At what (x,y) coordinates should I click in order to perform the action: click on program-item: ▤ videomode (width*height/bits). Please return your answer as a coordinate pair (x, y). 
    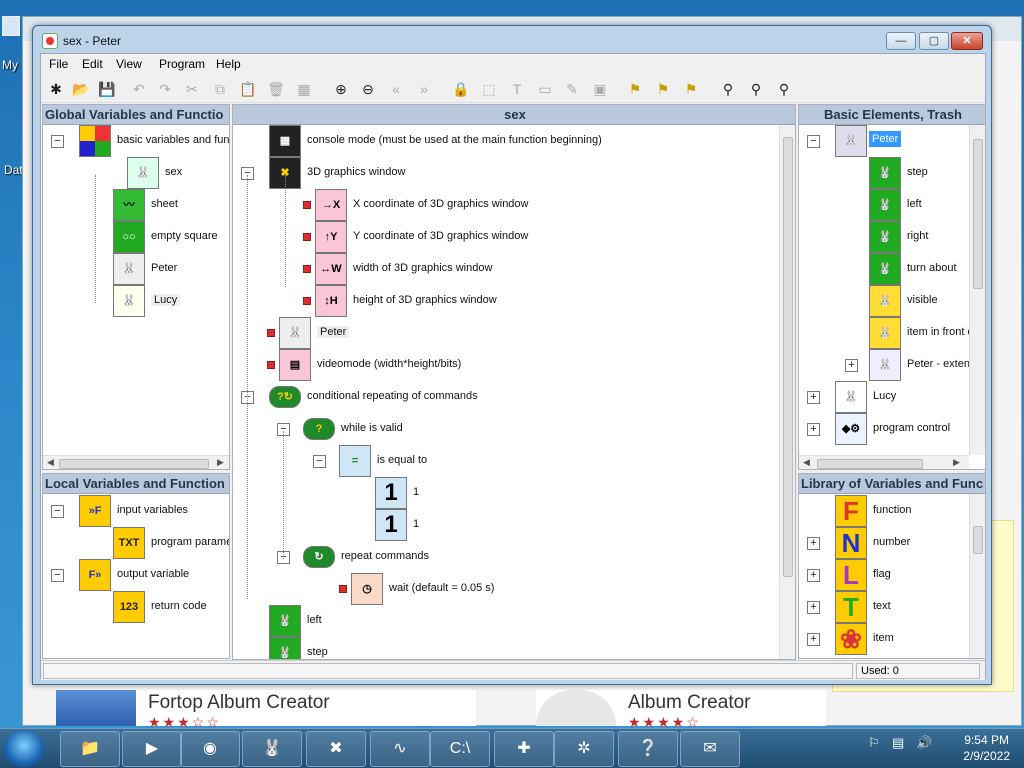
    Looking at the image, I should click on (514, 365).